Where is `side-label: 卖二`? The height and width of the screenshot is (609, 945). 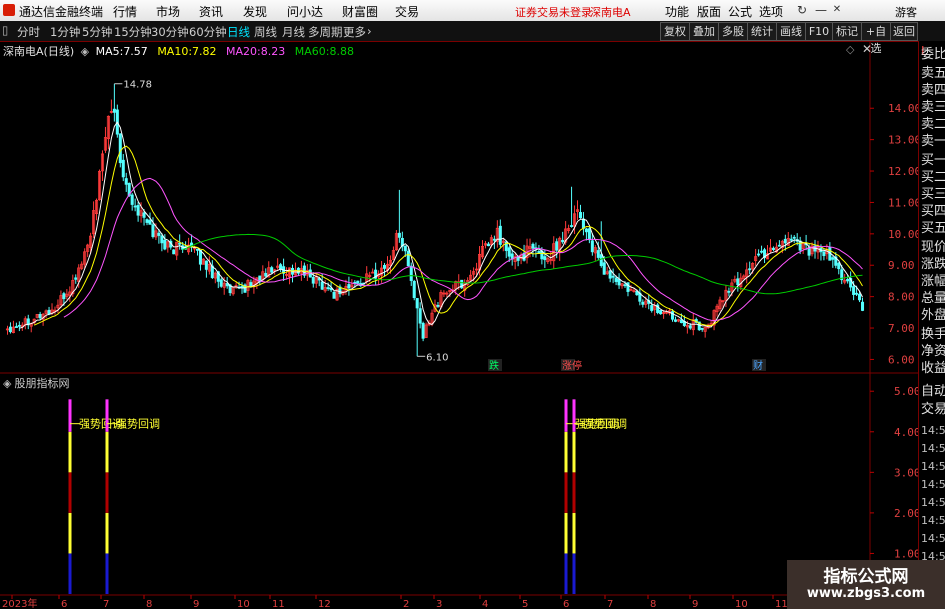
side-label: 卖二 is located at coordinates (933, 124).